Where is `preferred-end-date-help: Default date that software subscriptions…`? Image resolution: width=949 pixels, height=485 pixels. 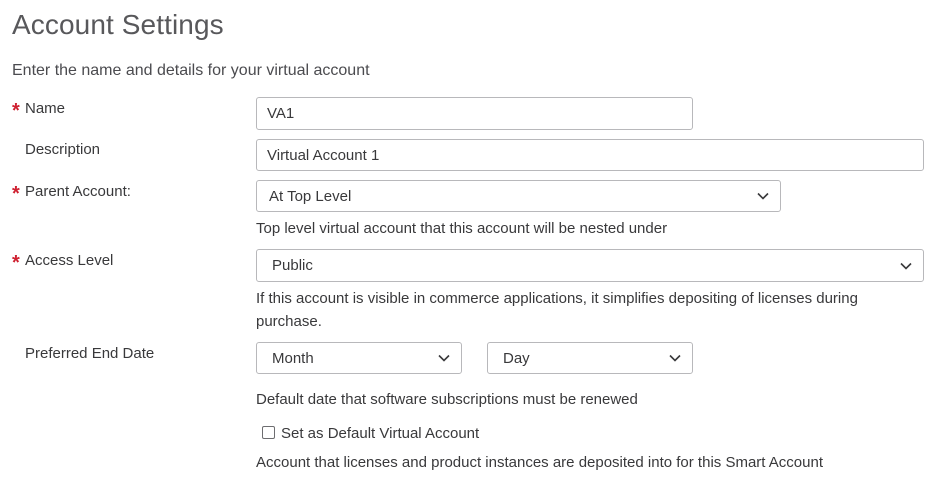
preferred-end-date-help: Default date that software subscriptions… is located at coordinates (447, 399).